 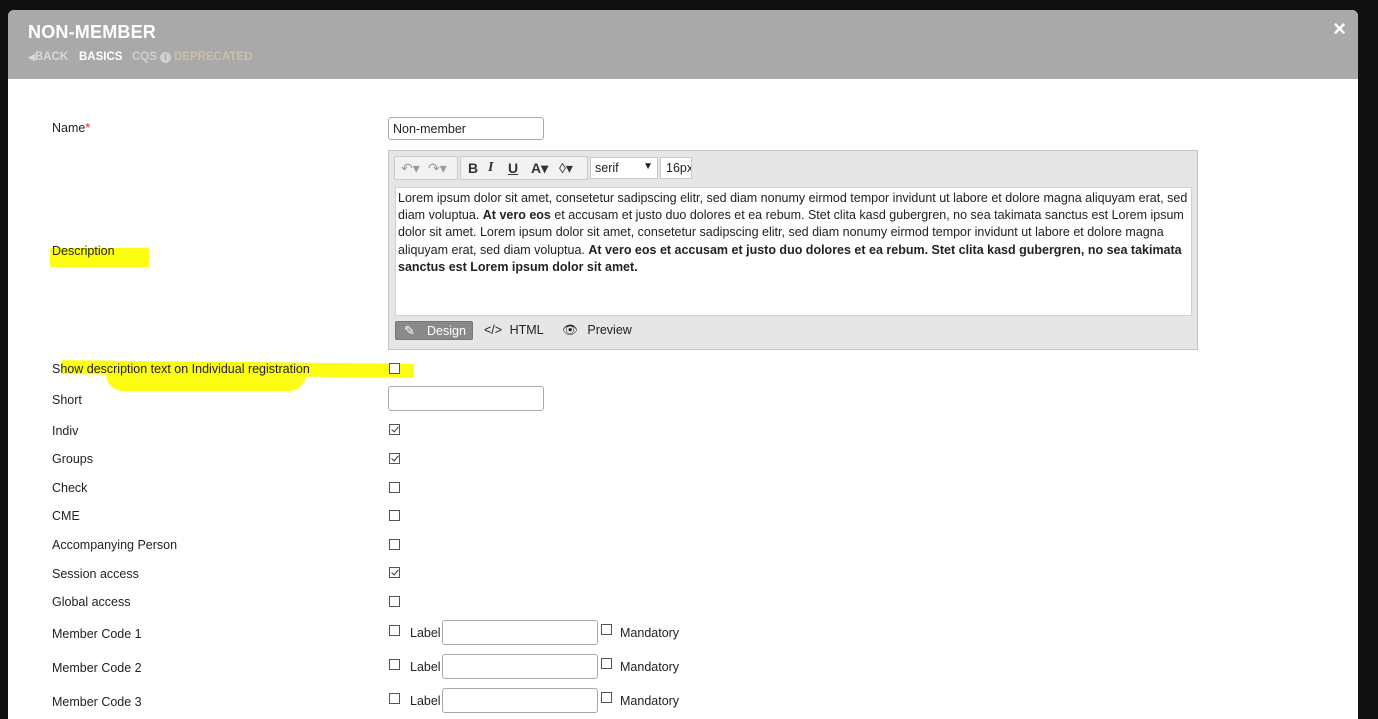 I want to click on highlight-mark, so click(x=206, y=382).